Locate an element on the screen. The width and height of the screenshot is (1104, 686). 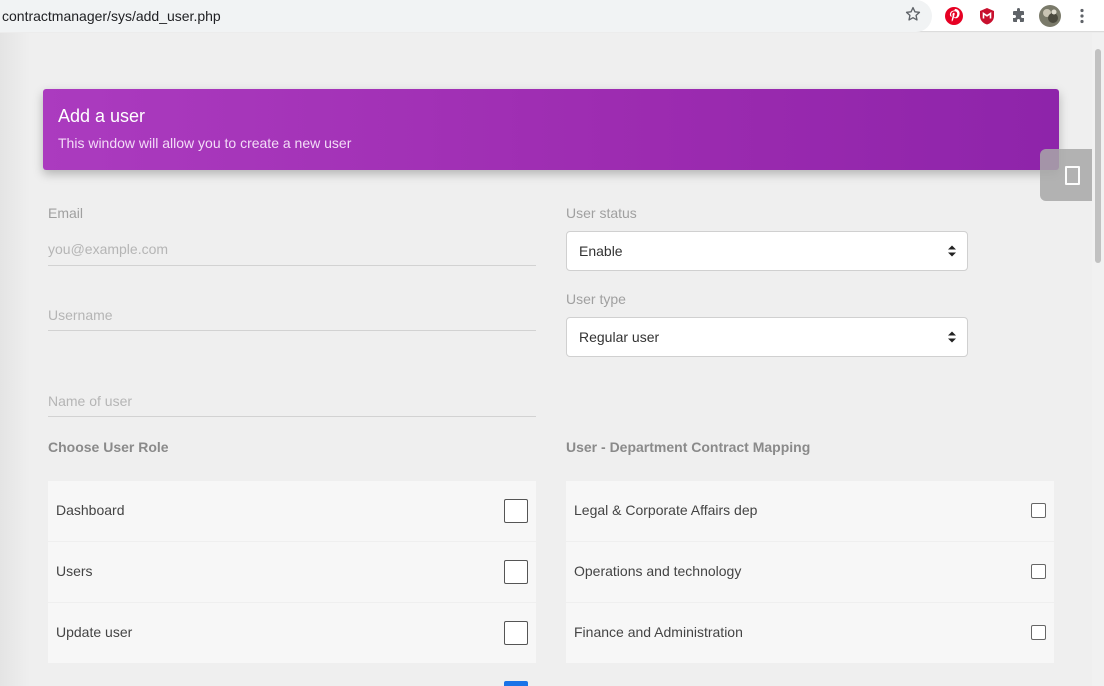
department-checkbox-finance is located at coordinates (1038, 632).